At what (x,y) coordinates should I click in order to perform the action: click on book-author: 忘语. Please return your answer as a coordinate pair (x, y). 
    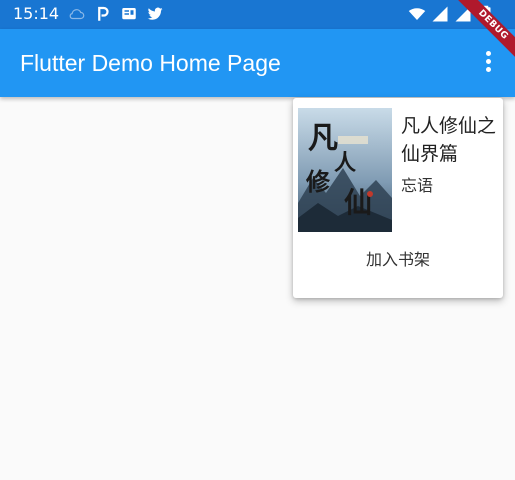
    Looking at the image, I should click on (417, 185).